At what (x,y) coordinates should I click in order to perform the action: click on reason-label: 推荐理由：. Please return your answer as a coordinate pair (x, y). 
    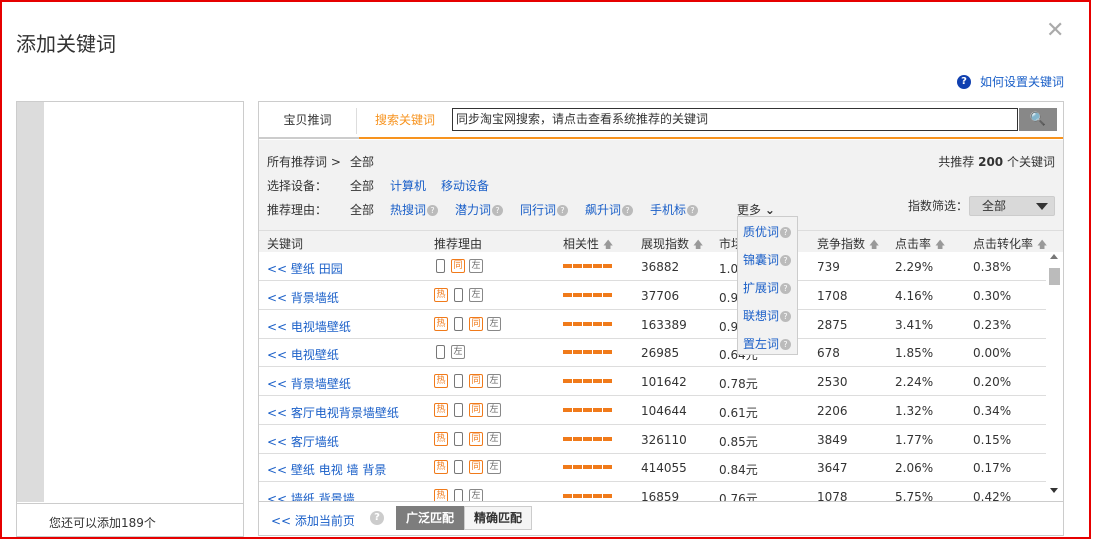
    Looking at the image, I should click on (297, 210).